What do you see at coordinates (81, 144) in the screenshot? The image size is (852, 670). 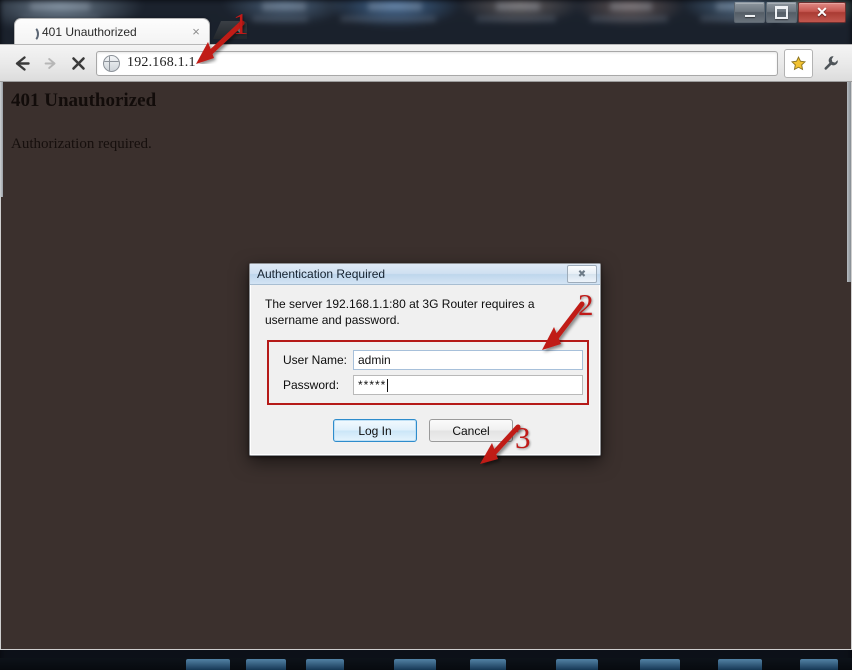 I see `page-body-text: Authorization required.` at bounding box center [81, 144].